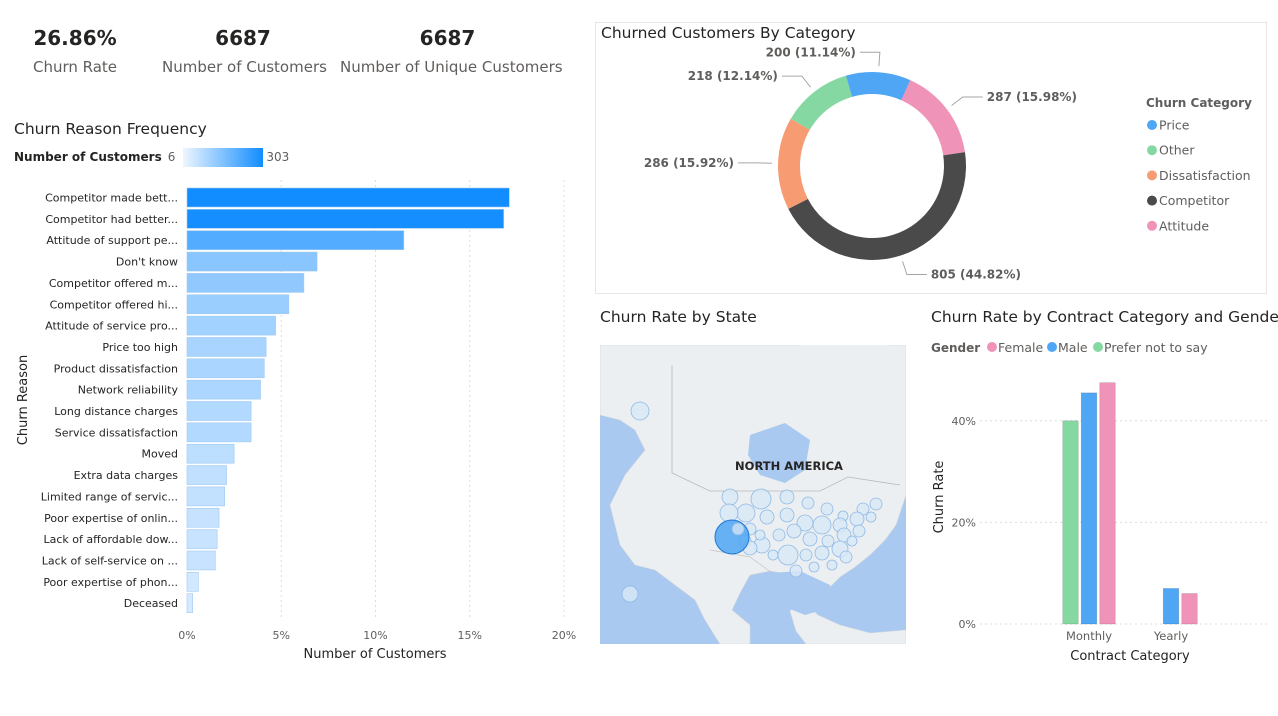  I want to click on map-region-label: NORTH AMERICA, so click(789, 466).